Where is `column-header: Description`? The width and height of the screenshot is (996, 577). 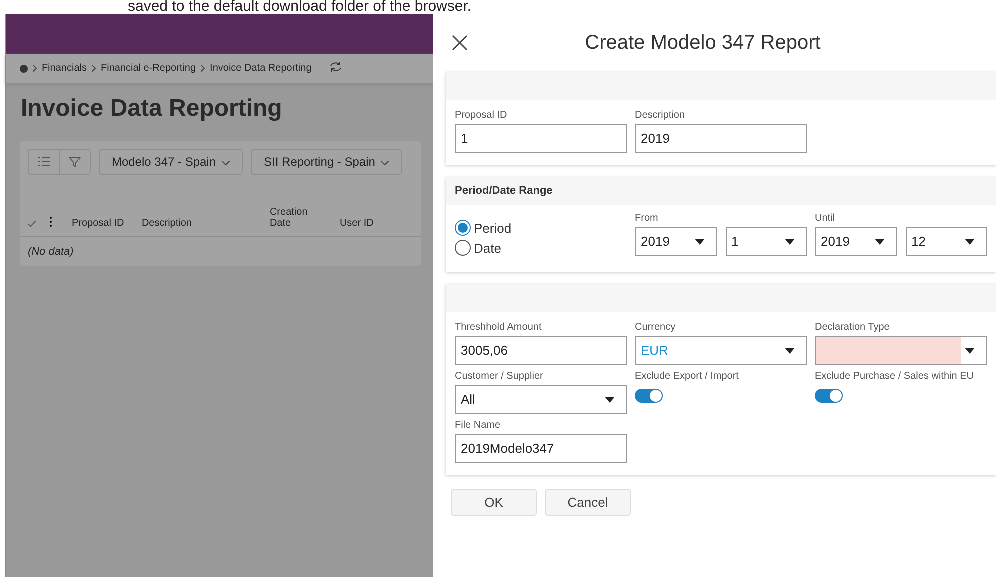
column-header: Description is located at coordinates (206, 223).